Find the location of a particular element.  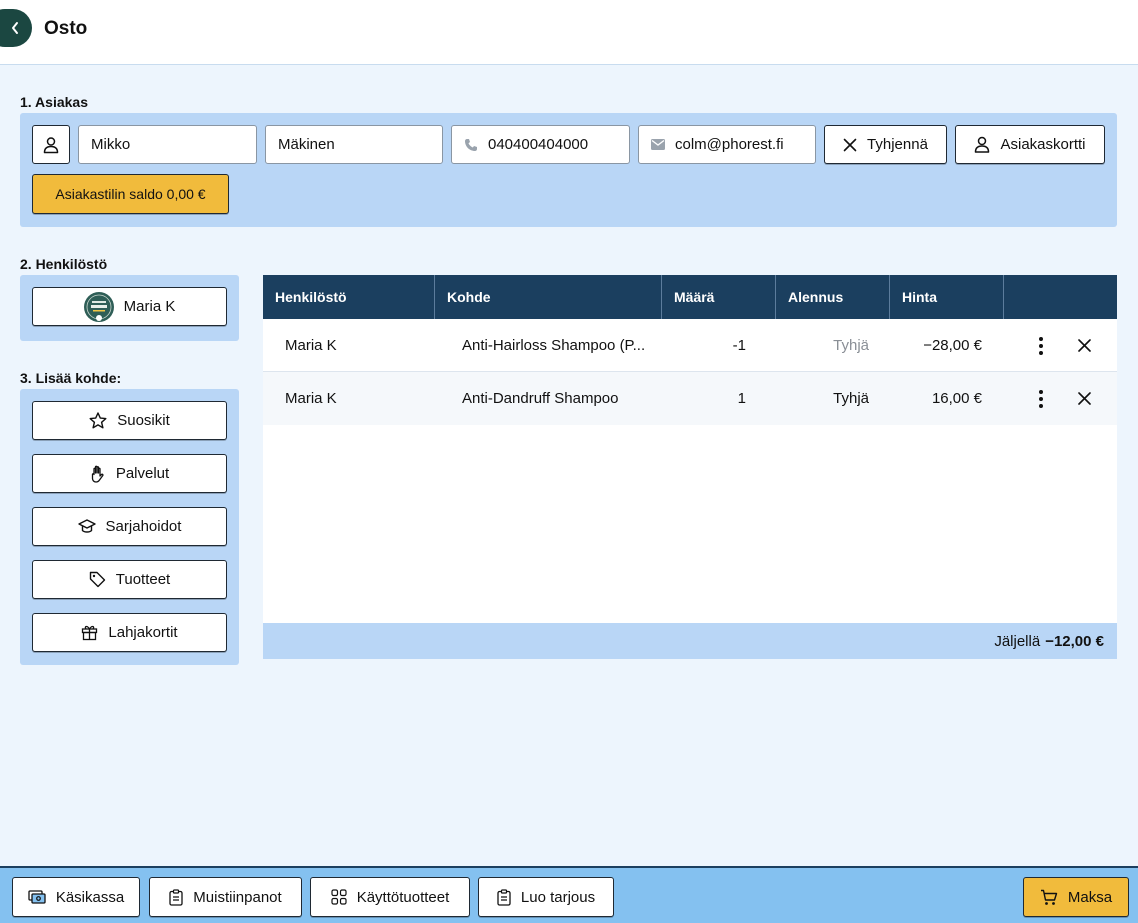

row-quantity: 1 is located at coordinates (704, 398).